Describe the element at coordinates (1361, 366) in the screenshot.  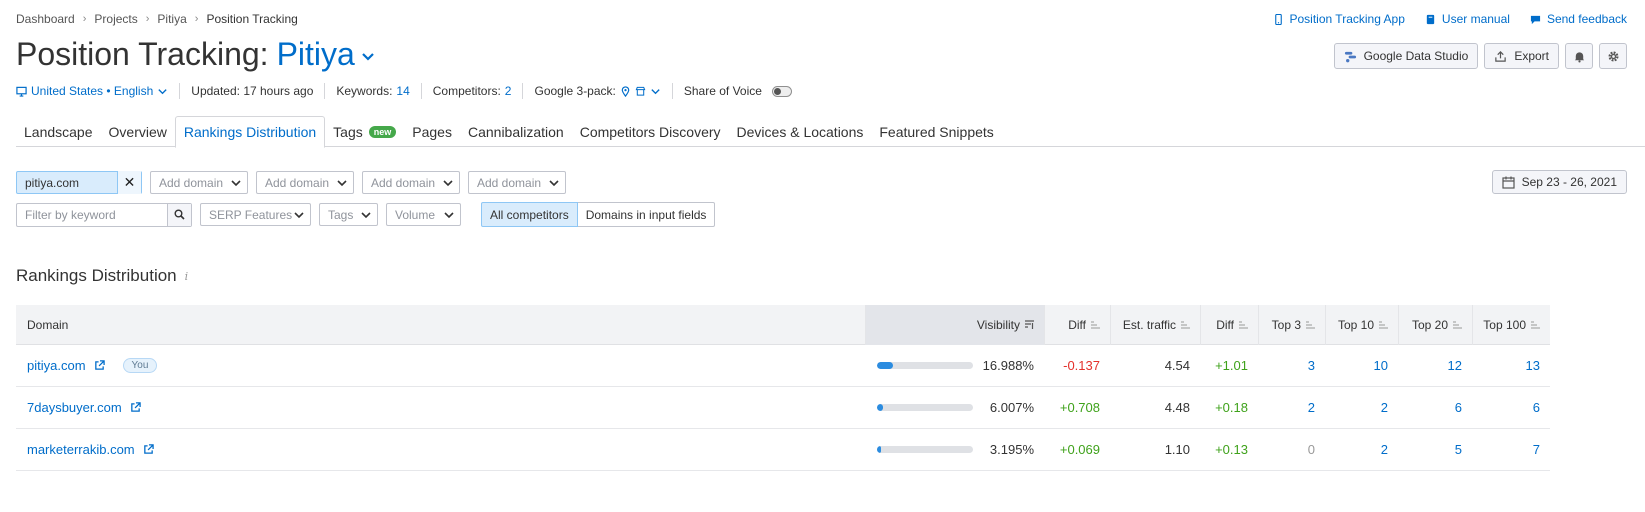
I see `top10-count: 10` at that location.